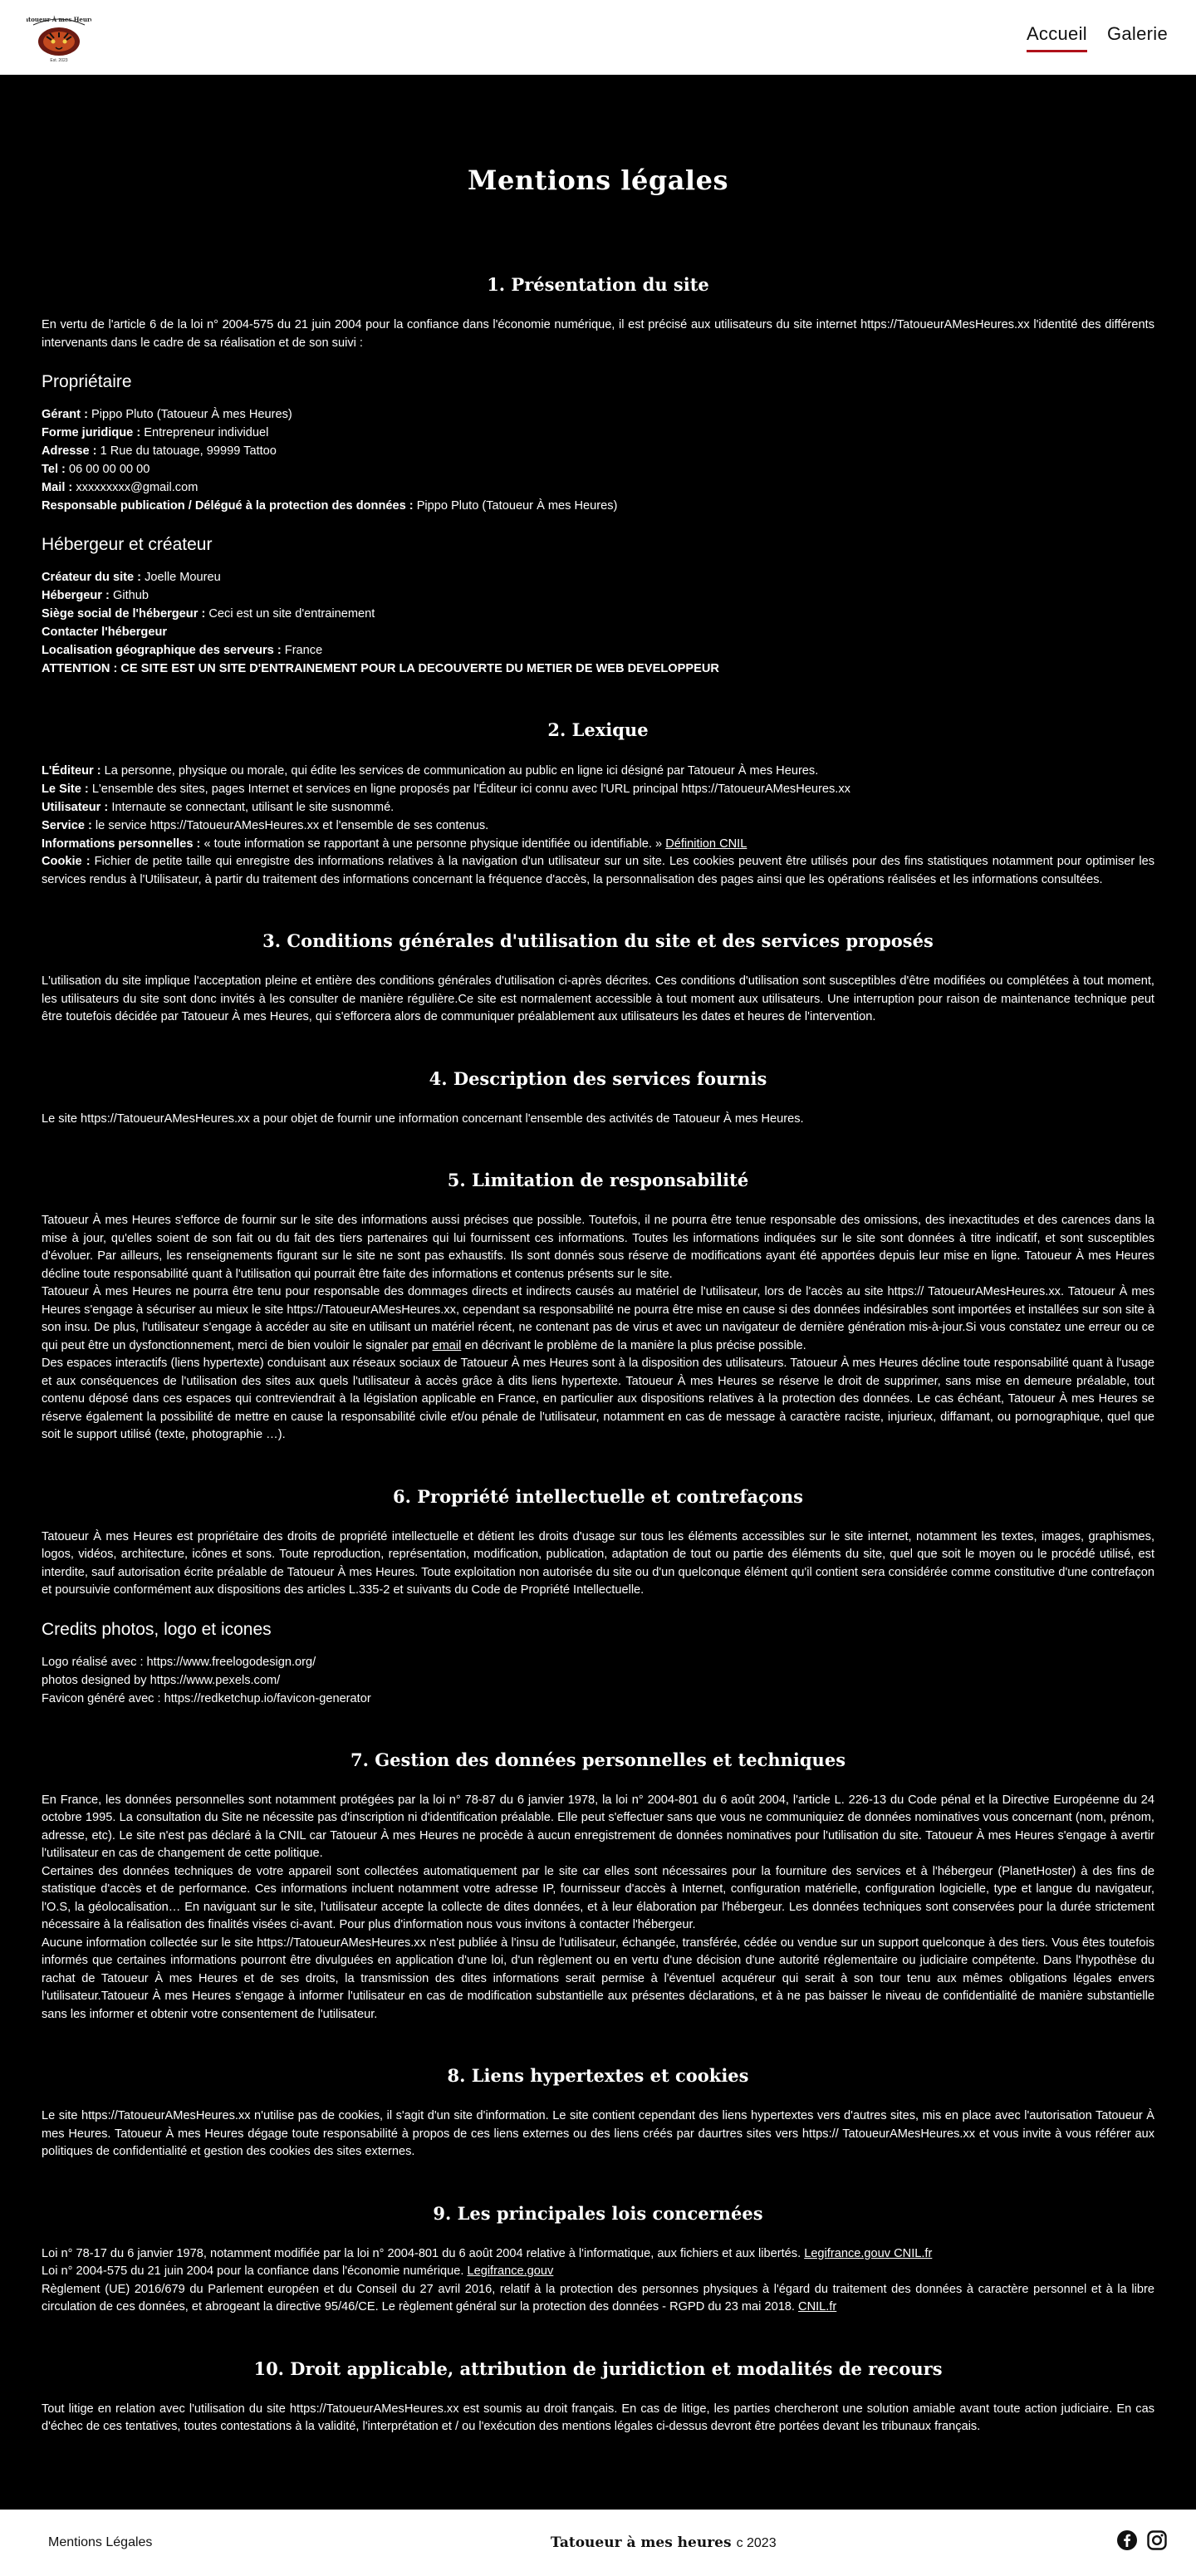 The width and height of the screenshot is (1196, 2576). I want to click on section-title: 4. Description des services fournis, so click(598, 1078).